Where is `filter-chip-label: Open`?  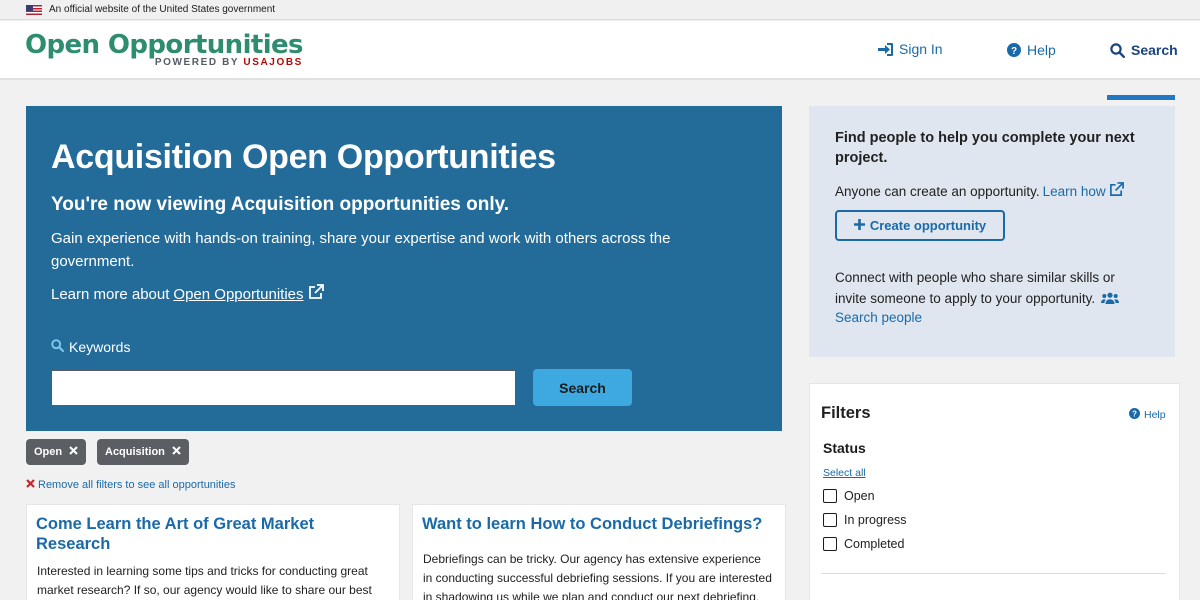
filter-chip-label: Open is located at coordinates (48, 452).